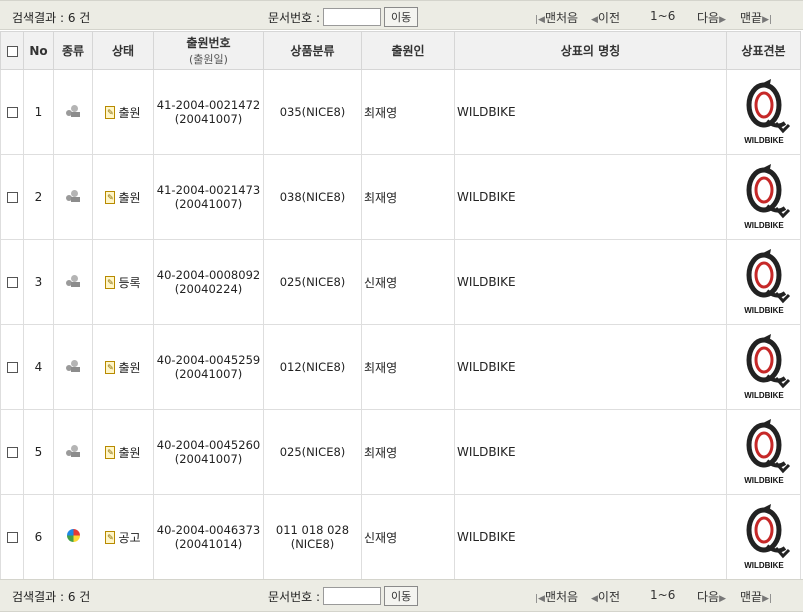  I want to click on row-no: 5, so click(38, 452).